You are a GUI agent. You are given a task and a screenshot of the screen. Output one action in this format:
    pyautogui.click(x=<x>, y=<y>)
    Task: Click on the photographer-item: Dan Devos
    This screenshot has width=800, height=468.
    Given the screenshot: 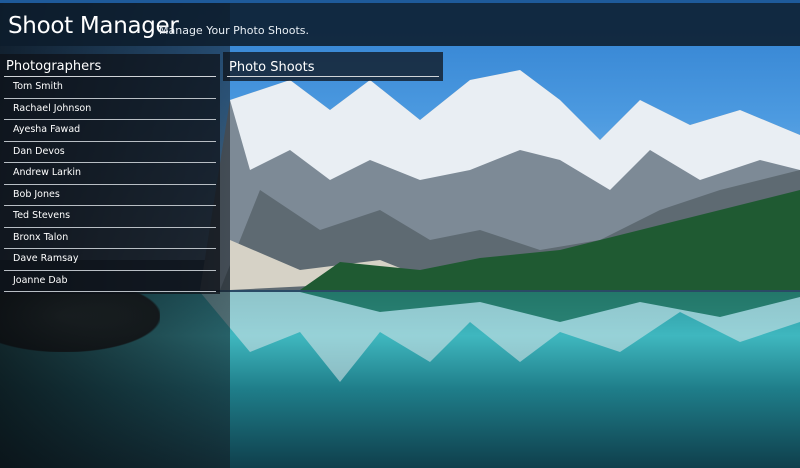 What is the action you would take?
    pyautogui.click(x=110, y=152)
    